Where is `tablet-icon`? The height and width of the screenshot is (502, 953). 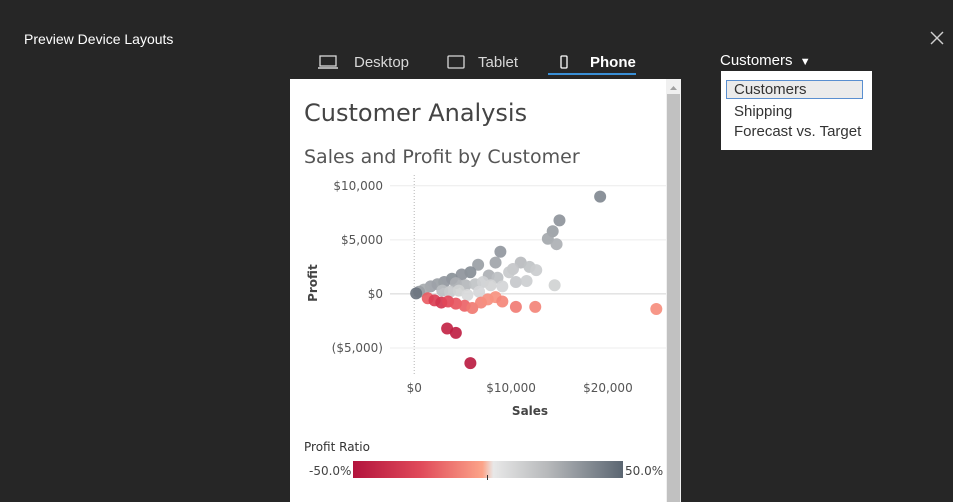
tablet-icon is located at coordinates (456, 62).